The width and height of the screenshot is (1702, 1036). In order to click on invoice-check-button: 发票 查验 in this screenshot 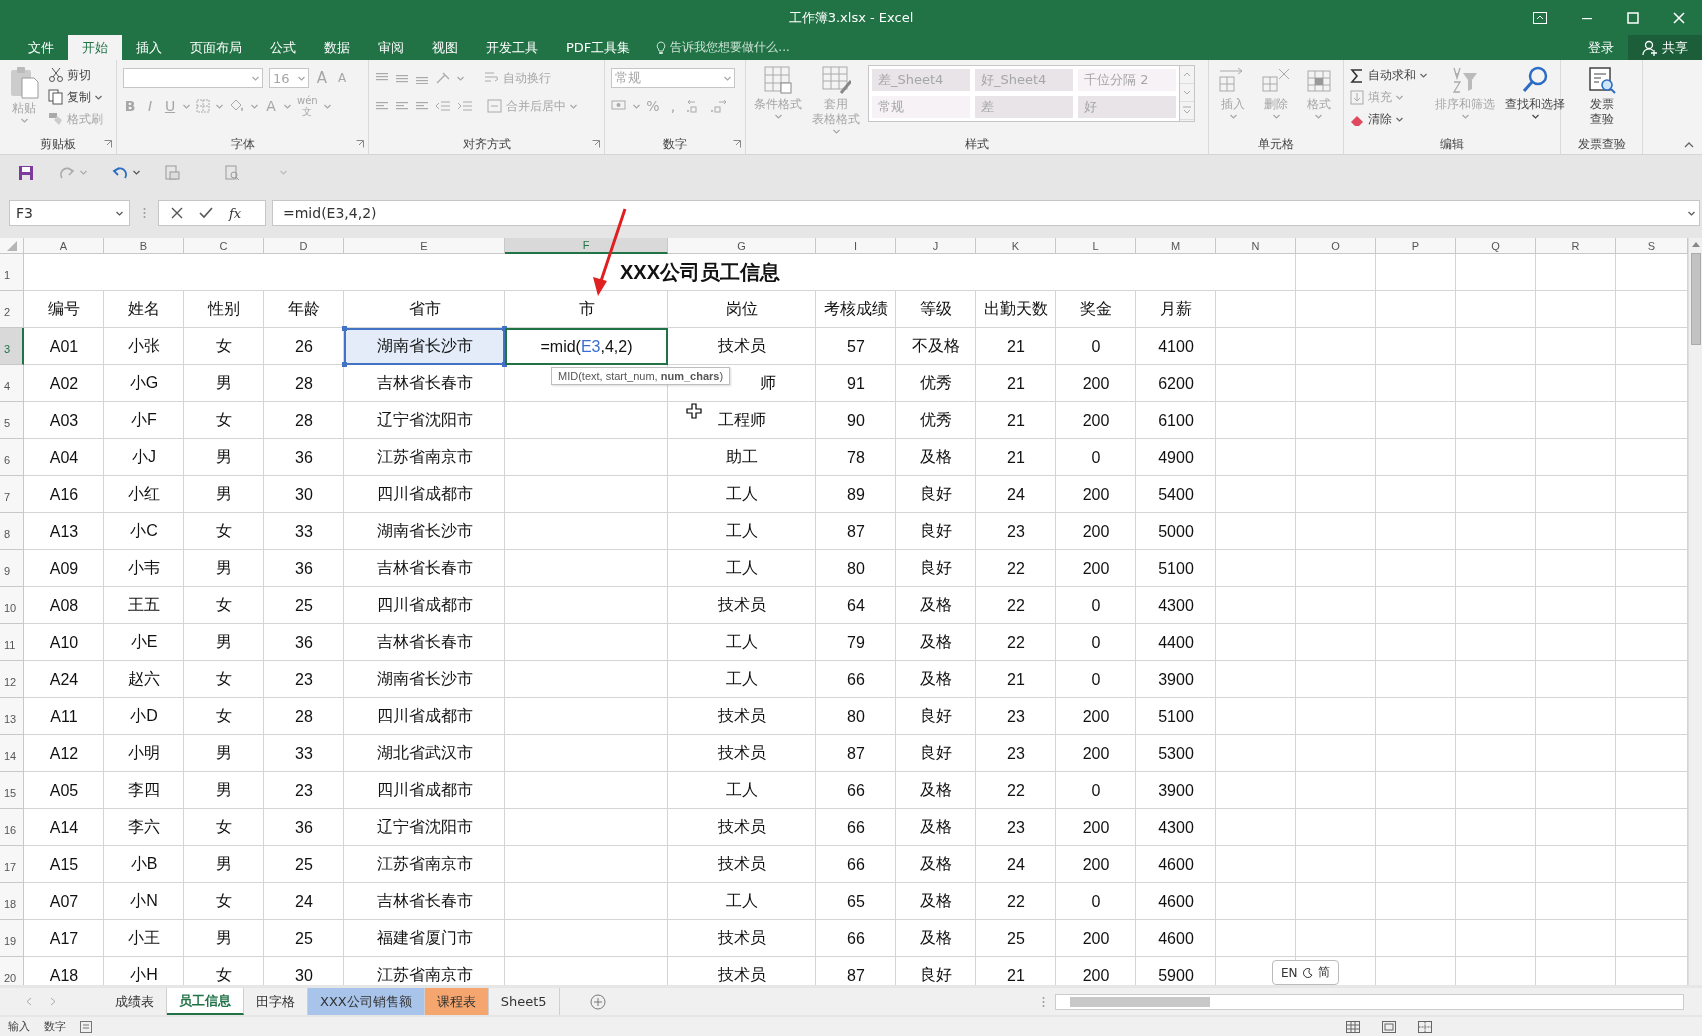, I will do `click(1601, 96)`.